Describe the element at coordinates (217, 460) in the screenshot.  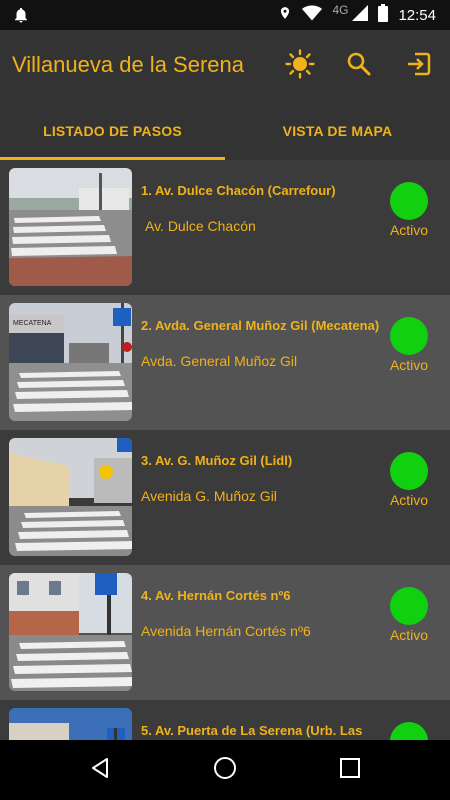
I see `item-title: 3. Av. G. Muñoz Gil (Lidl)` at that location.